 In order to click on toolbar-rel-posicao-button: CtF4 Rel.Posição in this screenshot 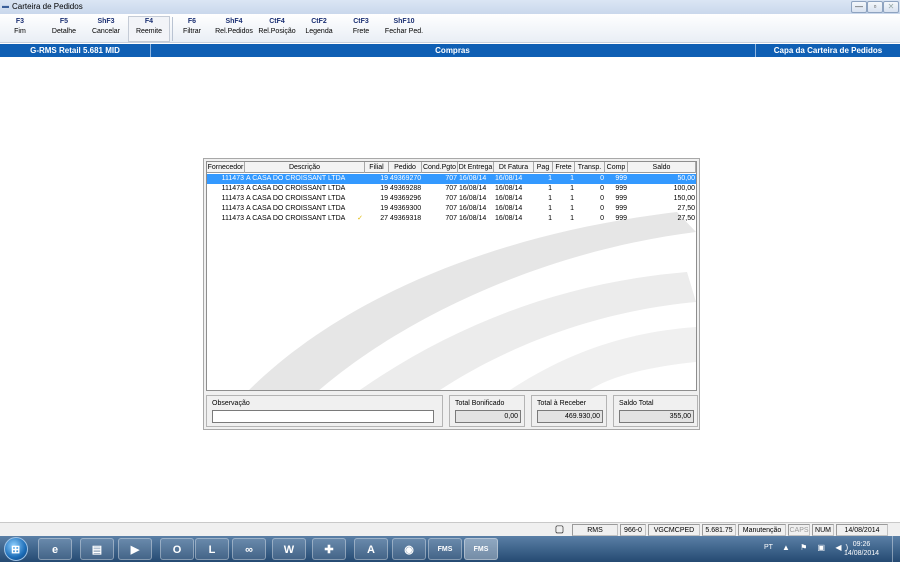, I will do `click(277, 29)`.